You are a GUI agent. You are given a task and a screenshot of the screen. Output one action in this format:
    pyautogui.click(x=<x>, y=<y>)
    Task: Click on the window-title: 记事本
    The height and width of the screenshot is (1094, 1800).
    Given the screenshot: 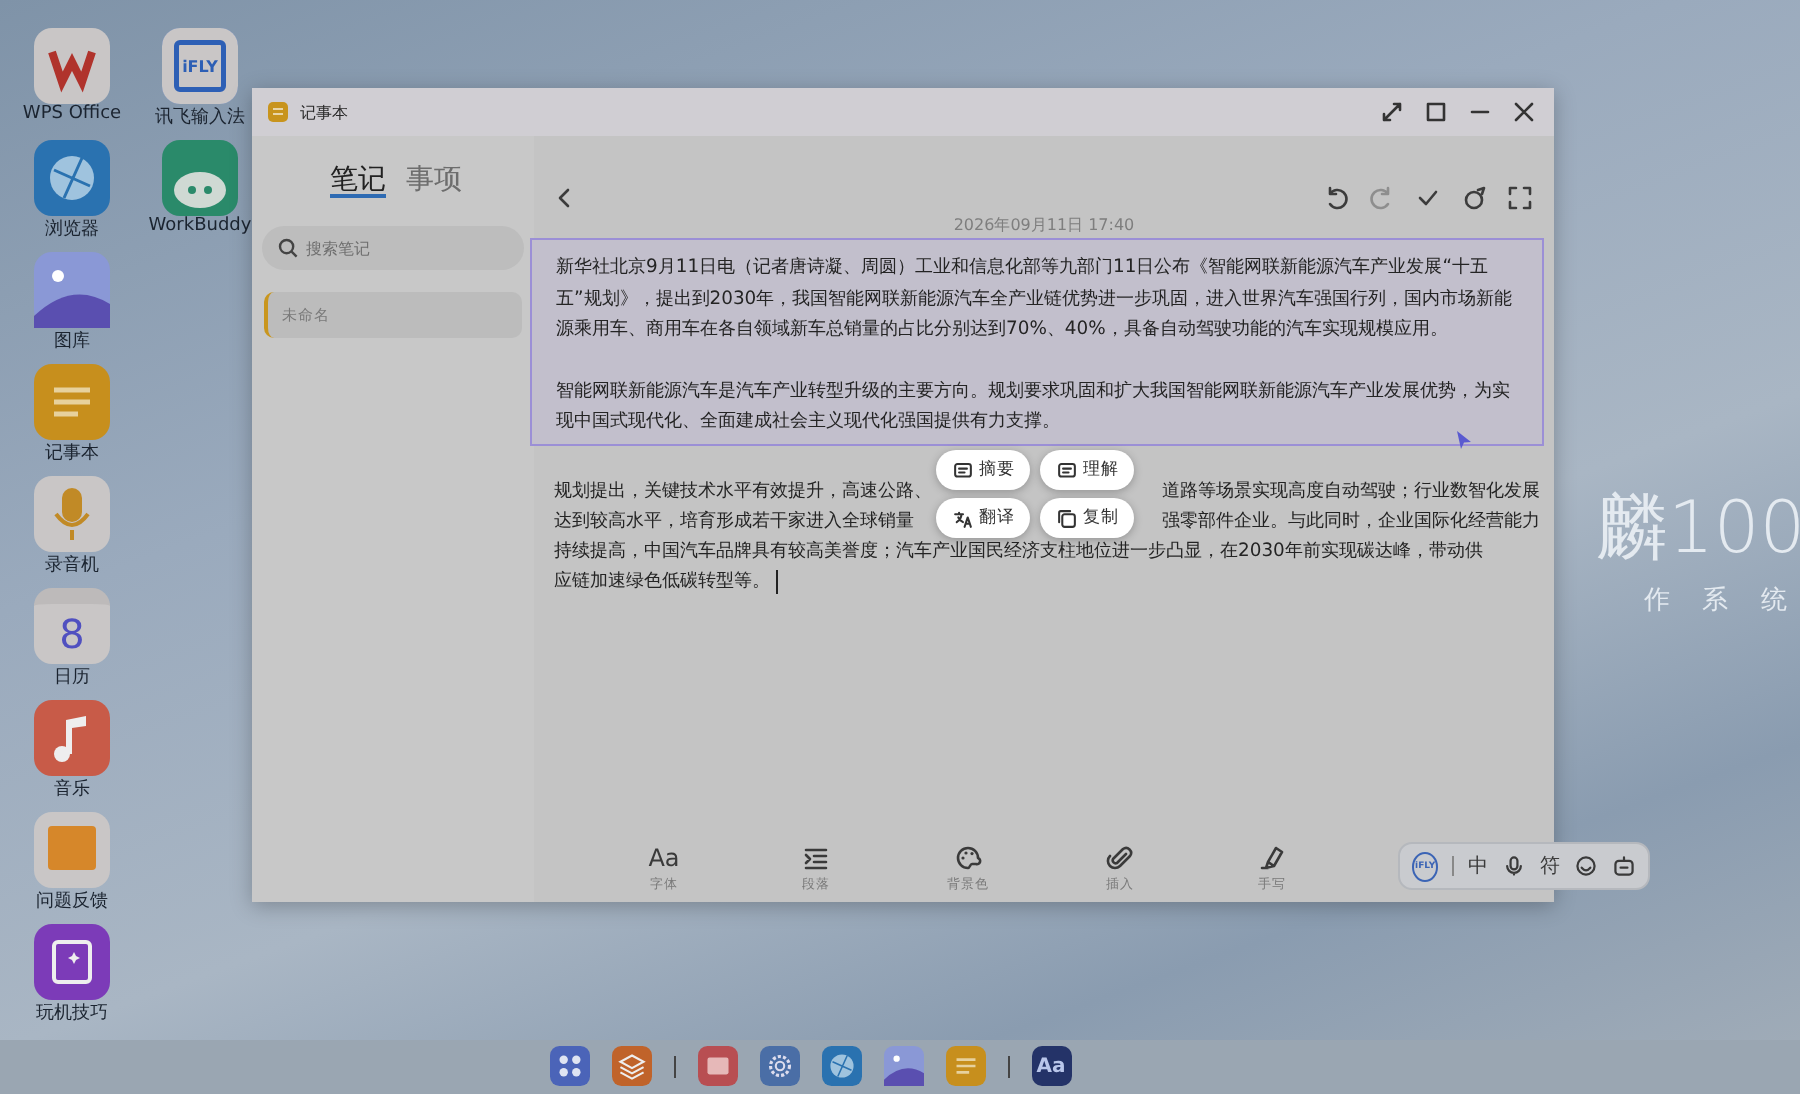 What is the action you would take?
    pyautogui.click(x=325, y=112)
    